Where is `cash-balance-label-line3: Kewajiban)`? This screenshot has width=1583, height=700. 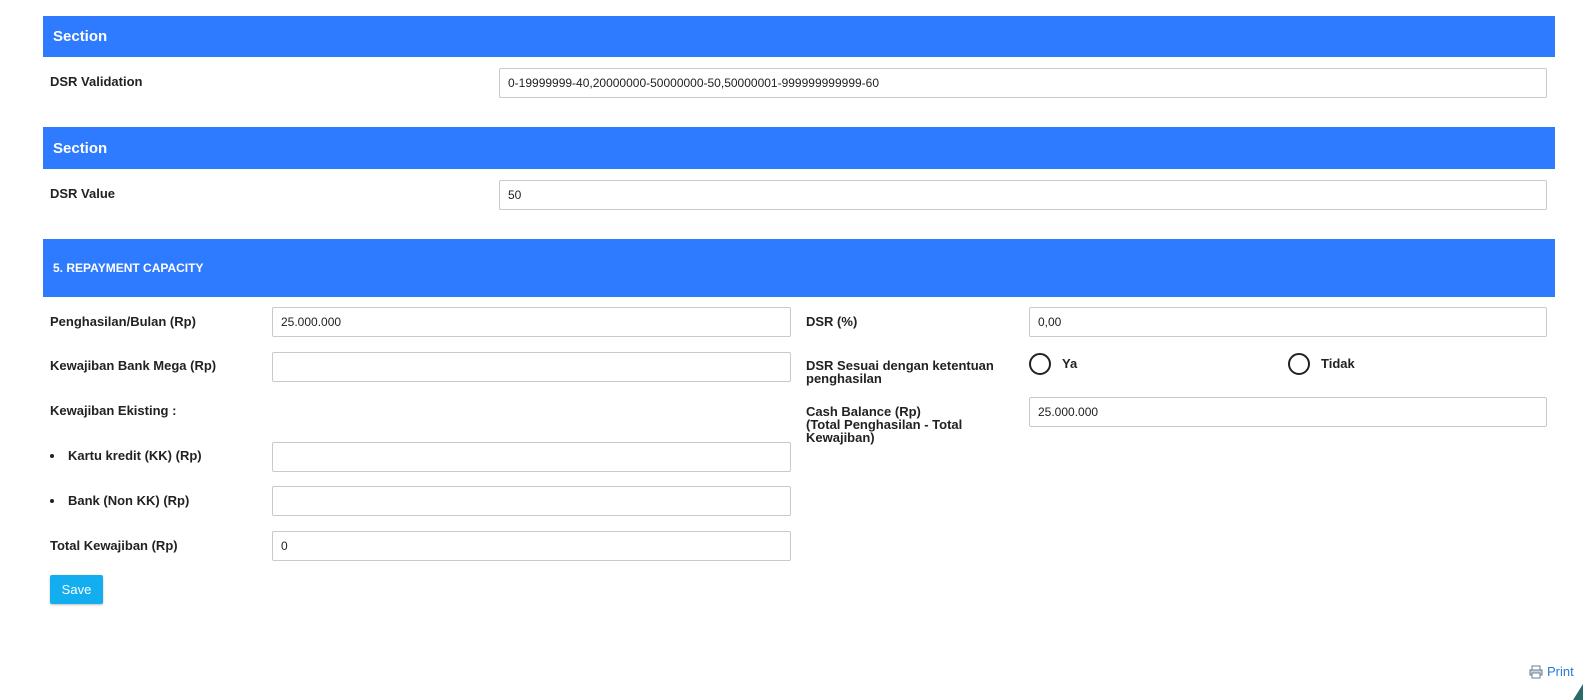
cash-balance-label-line3: Kewajiban) is located at coordinates (840, 437).